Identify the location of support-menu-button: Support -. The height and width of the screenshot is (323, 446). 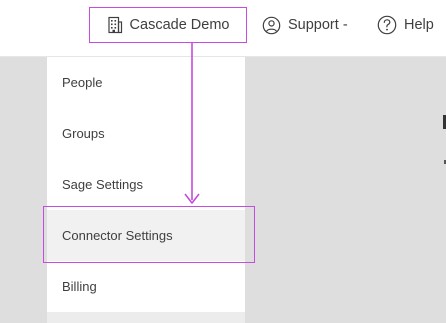
(305, 25).